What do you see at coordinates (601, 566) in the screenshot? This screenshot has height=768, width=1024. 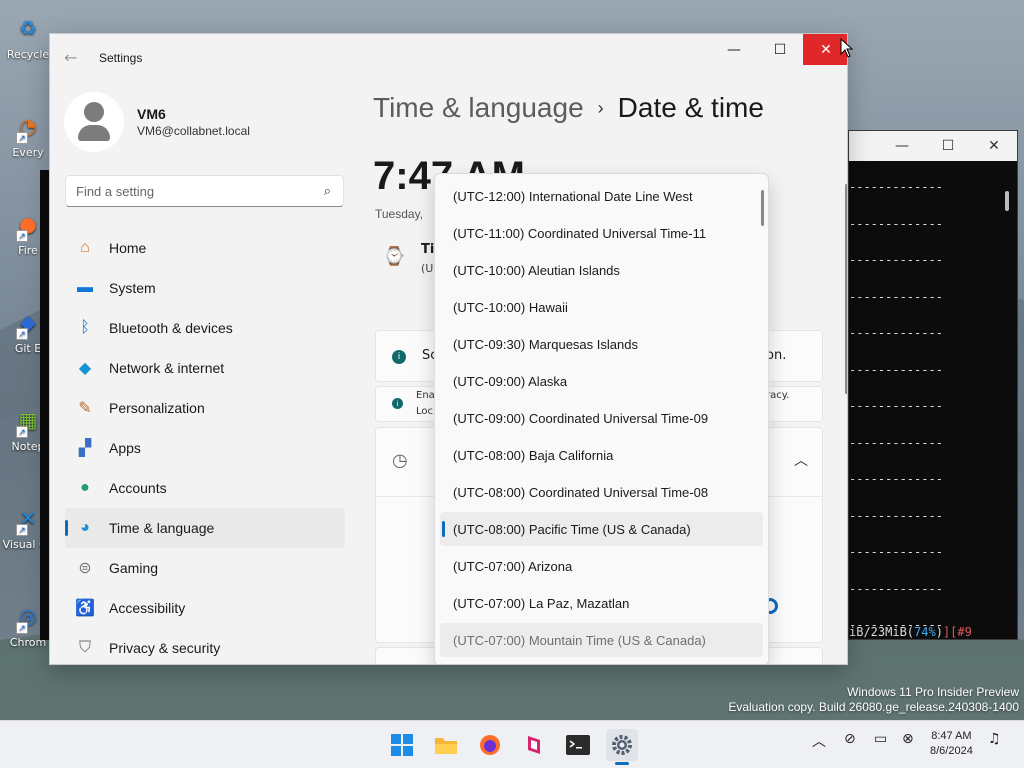 I see `timezone-option: (UTC-07:00) Arizona` at bounding box center [601, 566].